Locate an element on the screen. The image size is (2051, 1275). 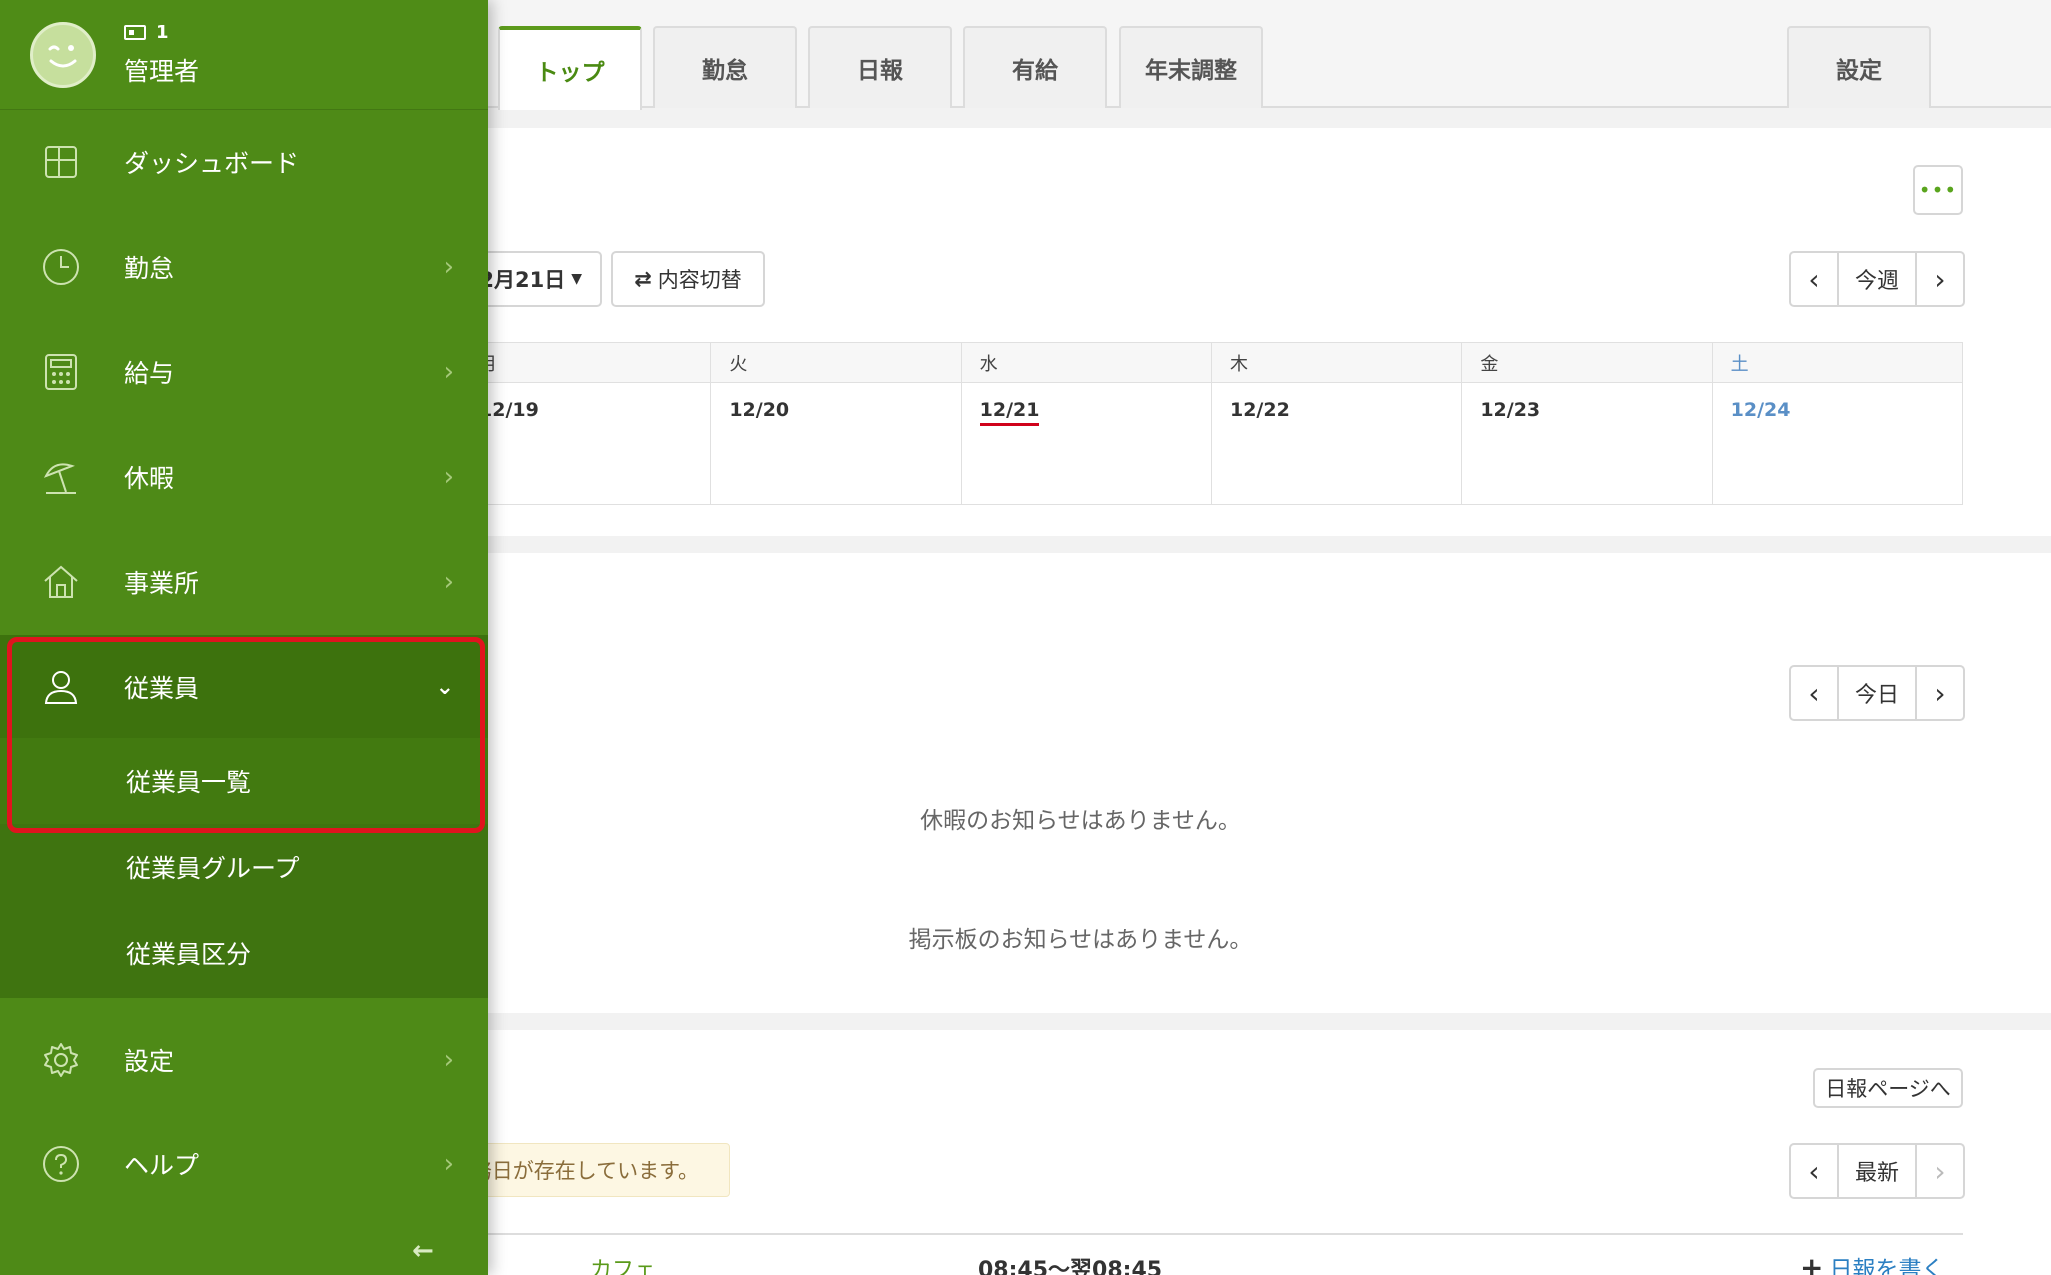
weekday-thu: 木 is located at coordinates (1336, 362).